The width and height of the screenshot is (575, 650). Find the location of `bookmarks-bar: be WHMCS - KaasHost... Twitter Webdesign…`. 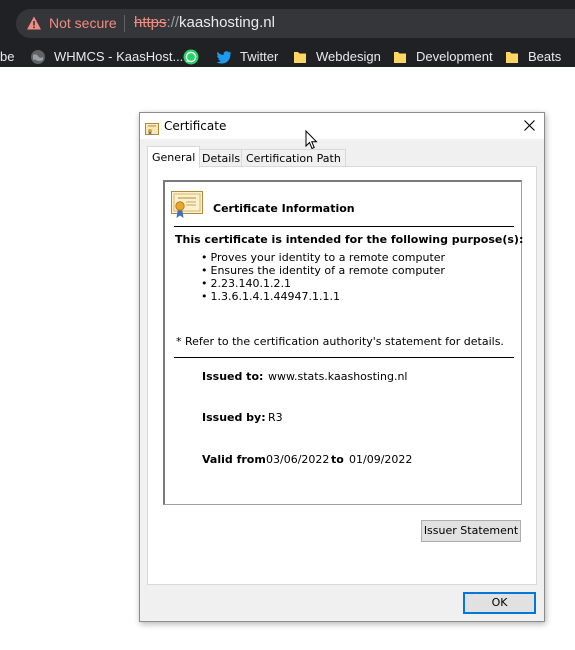

bookmarks-bar: be WHMCS - KaasHost... Twitter Webdesign… is located at coordinates (287, 56).